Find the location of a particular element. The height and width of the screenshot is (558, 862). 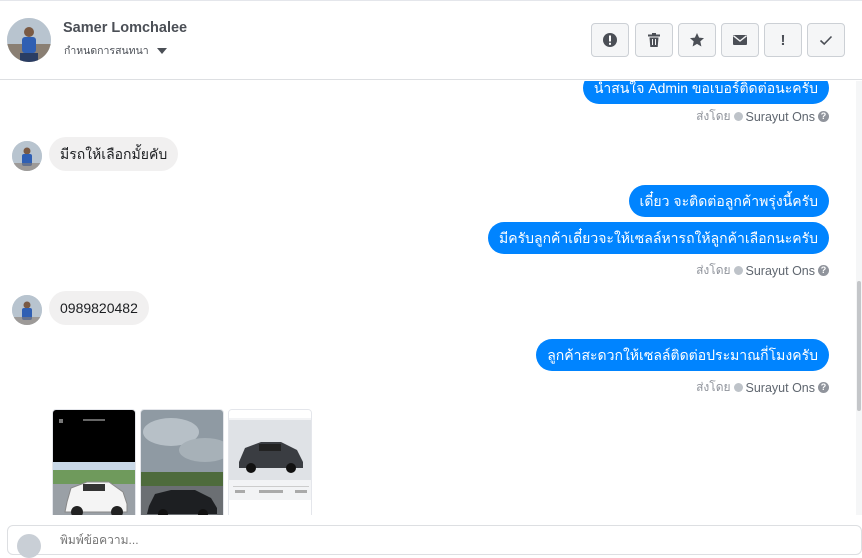

trash-icon is located at coordinates (654, 40).